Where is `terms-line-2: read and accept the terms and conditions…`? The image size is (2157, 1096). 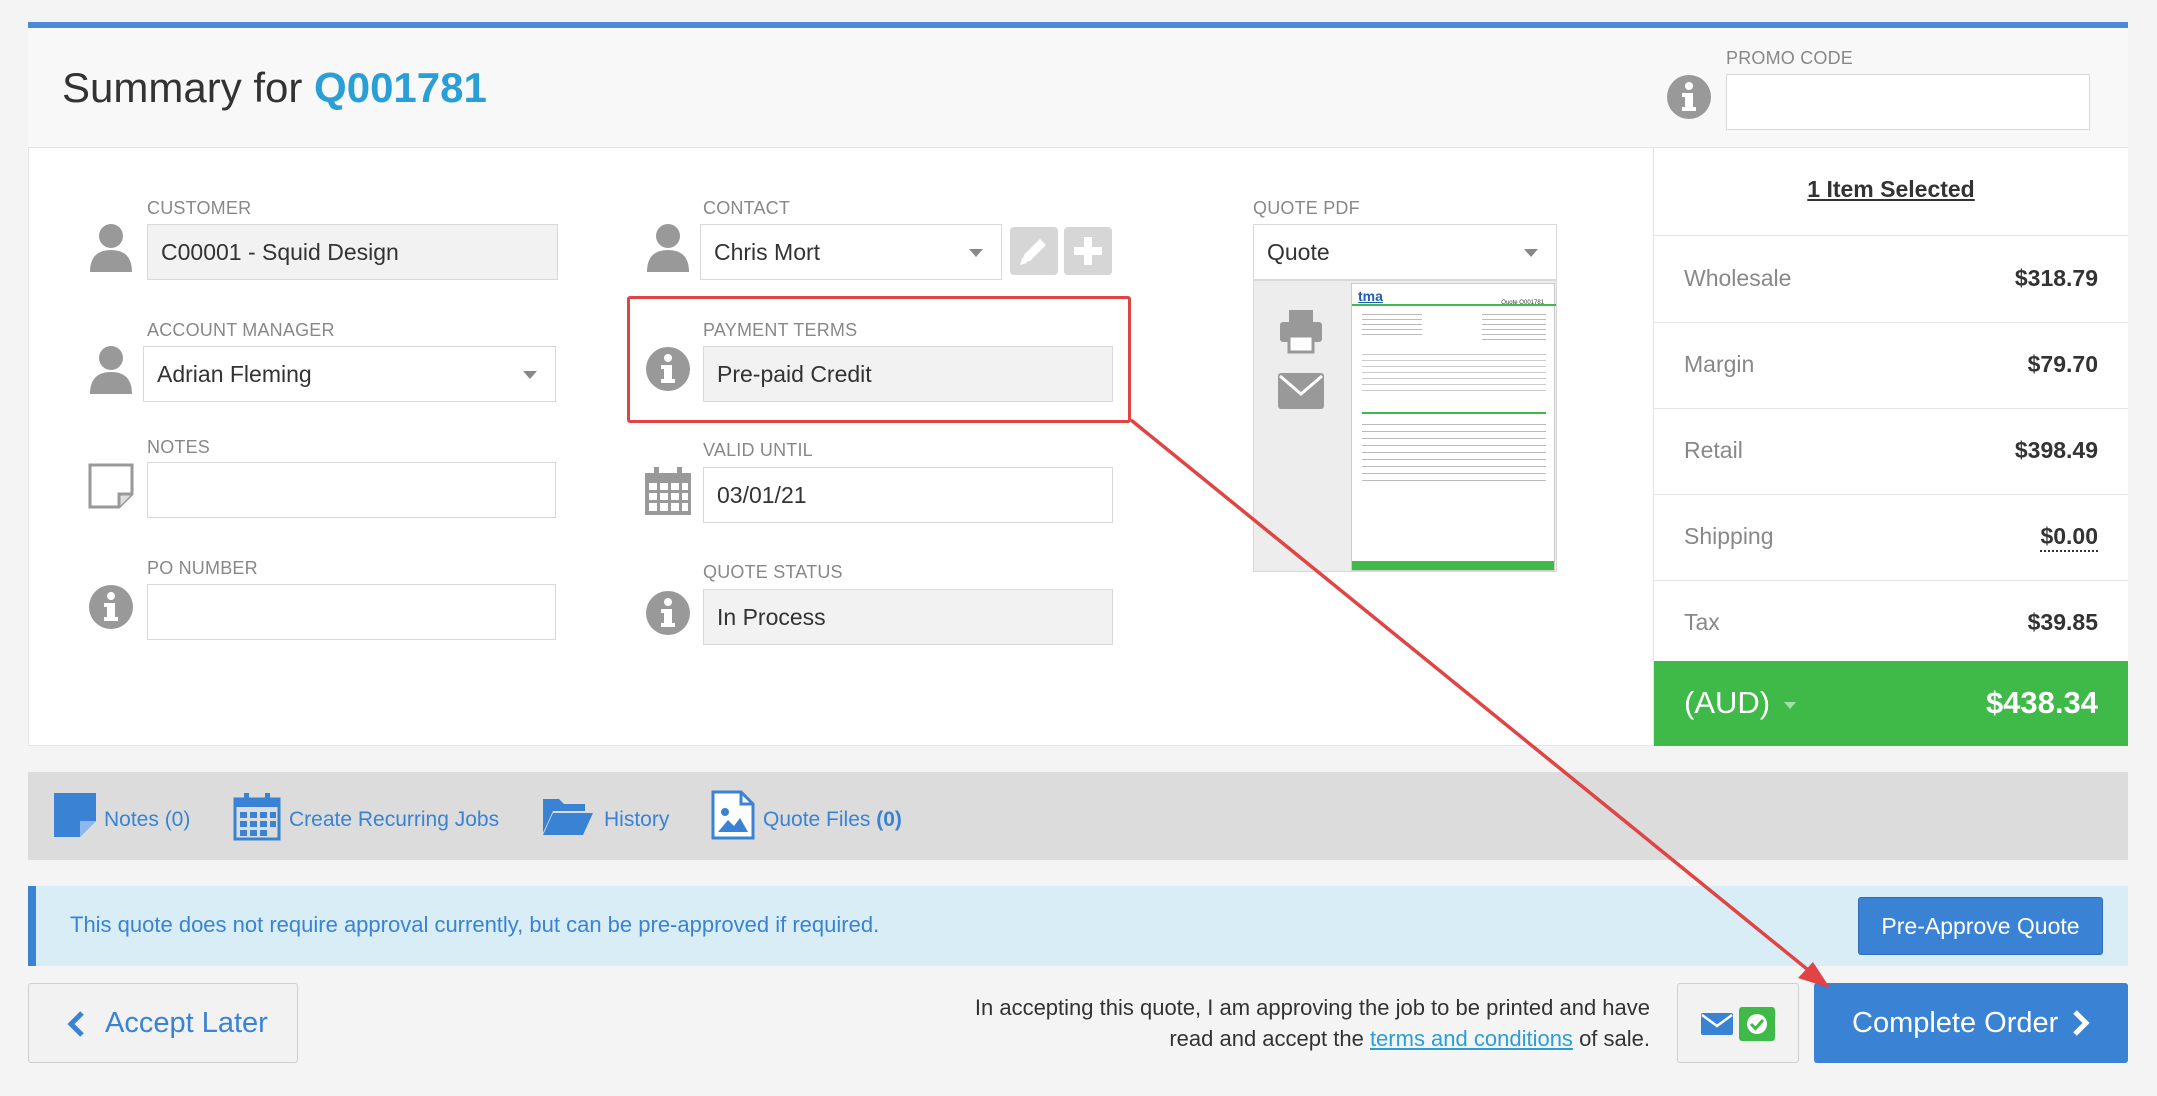
terms-line-2: read and accept the terms and conditions… is located at coordinates (1255, 1038).